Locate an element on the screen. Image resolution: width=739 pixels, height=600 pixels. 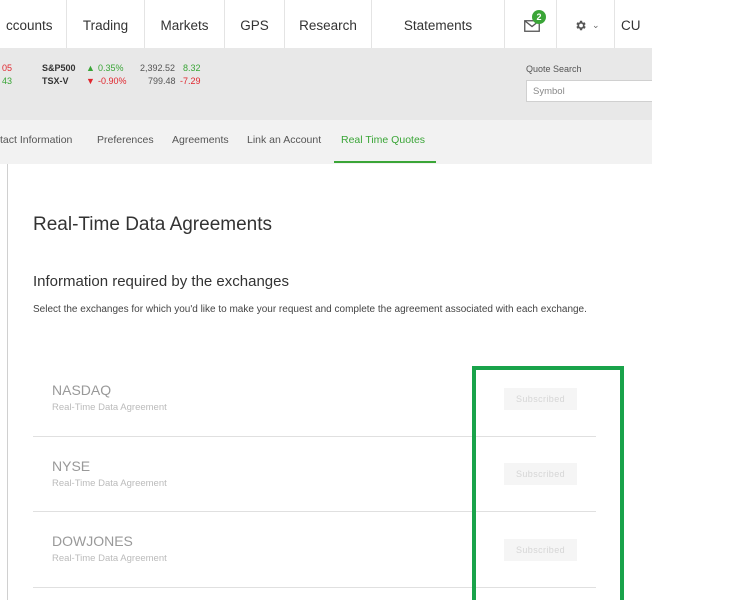
messages-count-badge: 2 is located at coordinates (539, 17).